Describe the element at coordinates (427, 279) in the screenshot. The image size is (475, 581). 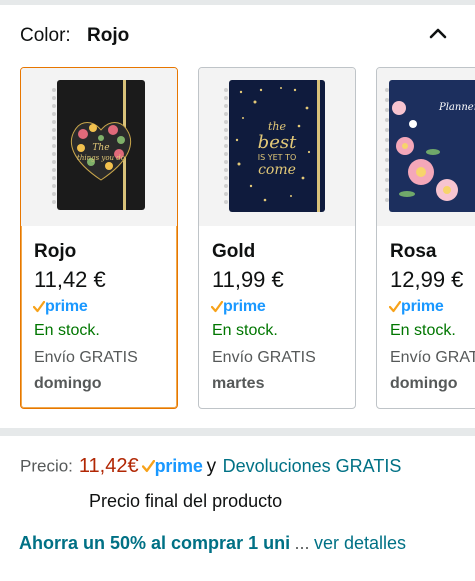
I see `swatch-price: 12,99 €` at that location.